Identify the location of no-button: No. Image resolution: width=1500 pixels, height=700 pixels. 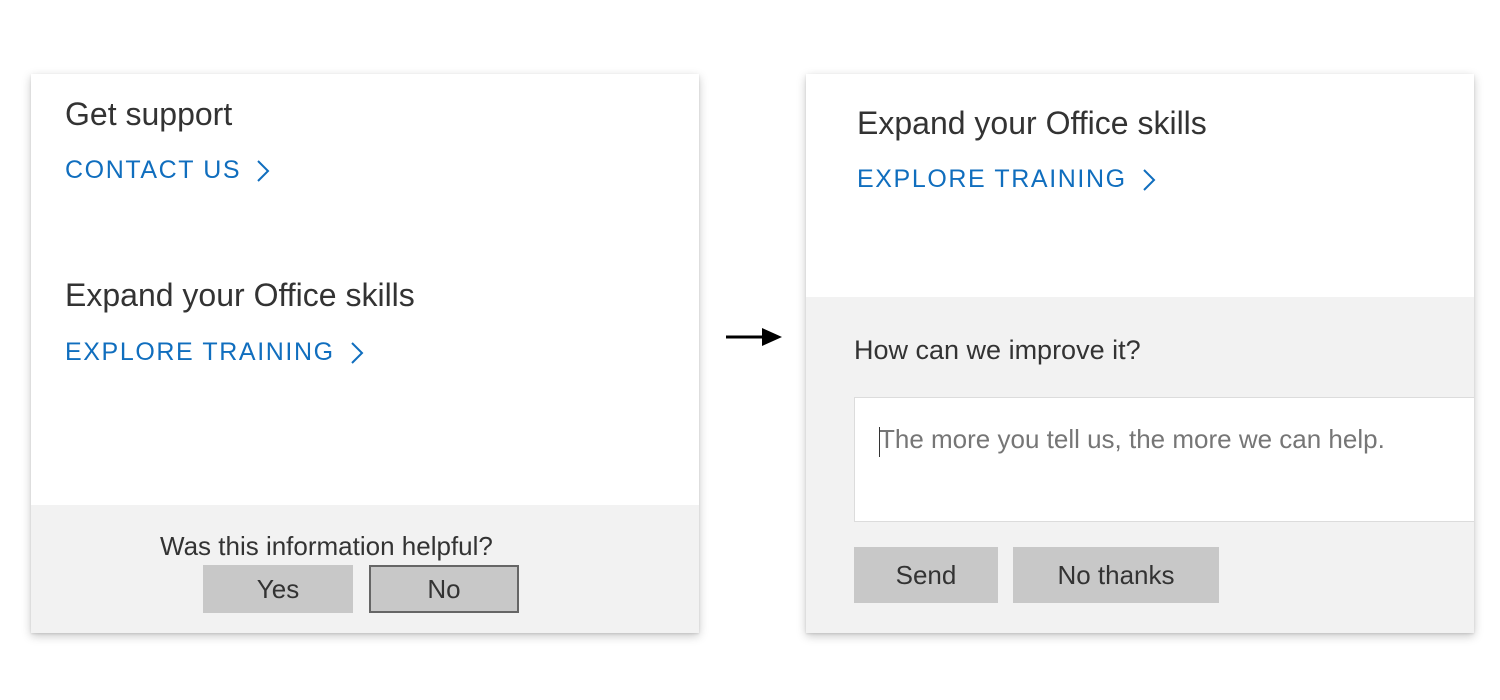
(444, 589).